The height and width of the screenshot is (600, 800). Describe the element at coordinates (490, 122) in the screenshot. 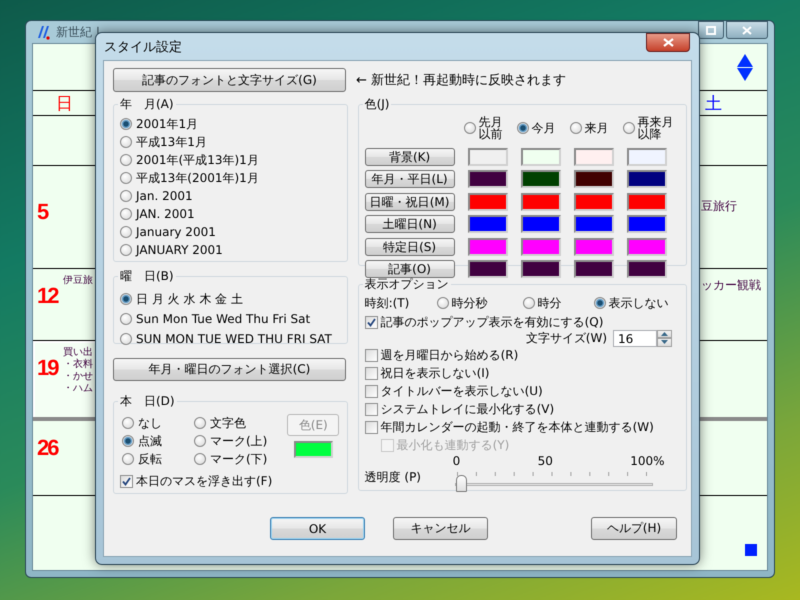

I see `radio-label: 先月` at that location.